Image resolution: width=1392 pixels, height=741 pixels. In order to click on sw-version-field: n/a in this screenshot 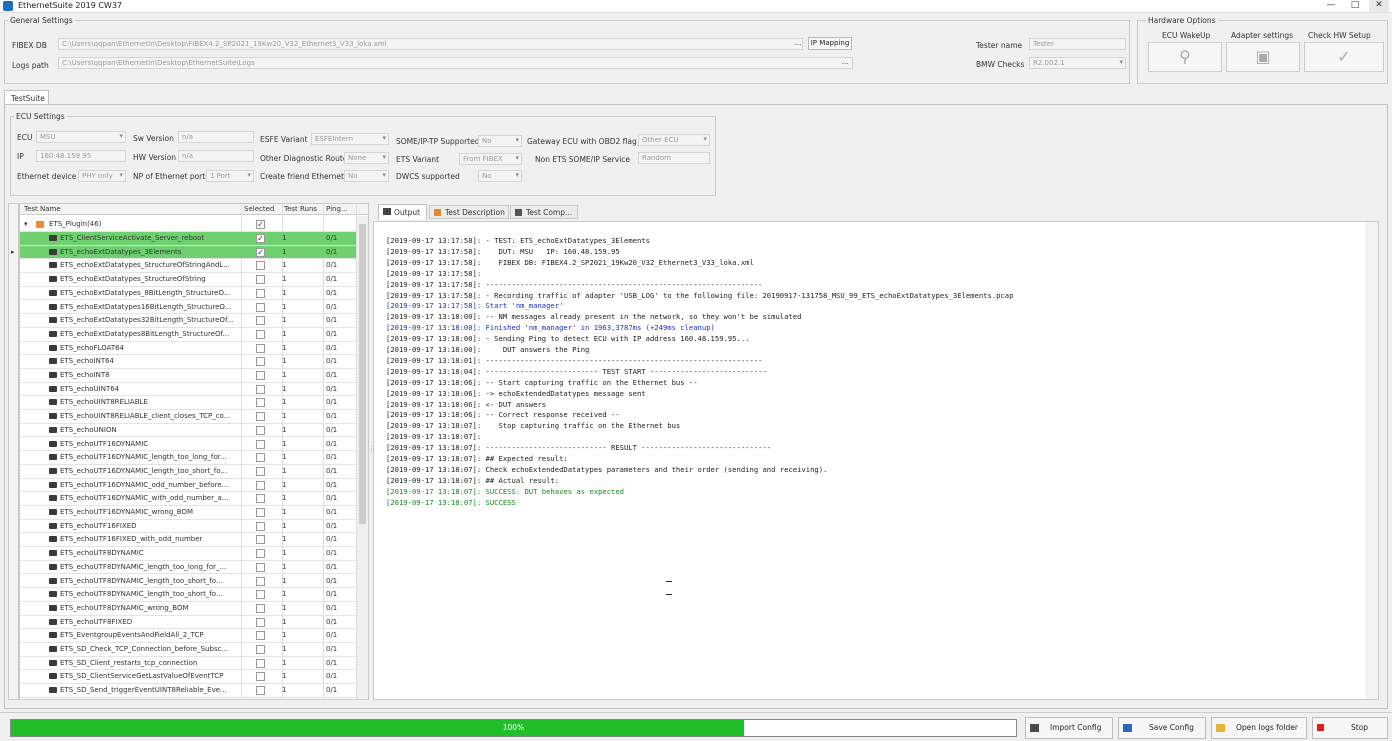, I will do `click(216, 137)`.